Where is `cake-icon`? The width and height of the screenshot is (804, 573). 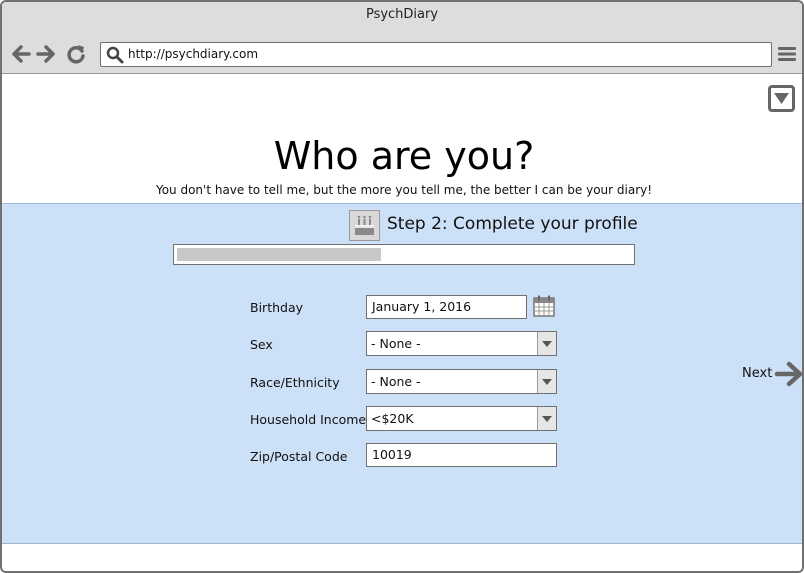 cake-icon is located at coordinates (364, 225).